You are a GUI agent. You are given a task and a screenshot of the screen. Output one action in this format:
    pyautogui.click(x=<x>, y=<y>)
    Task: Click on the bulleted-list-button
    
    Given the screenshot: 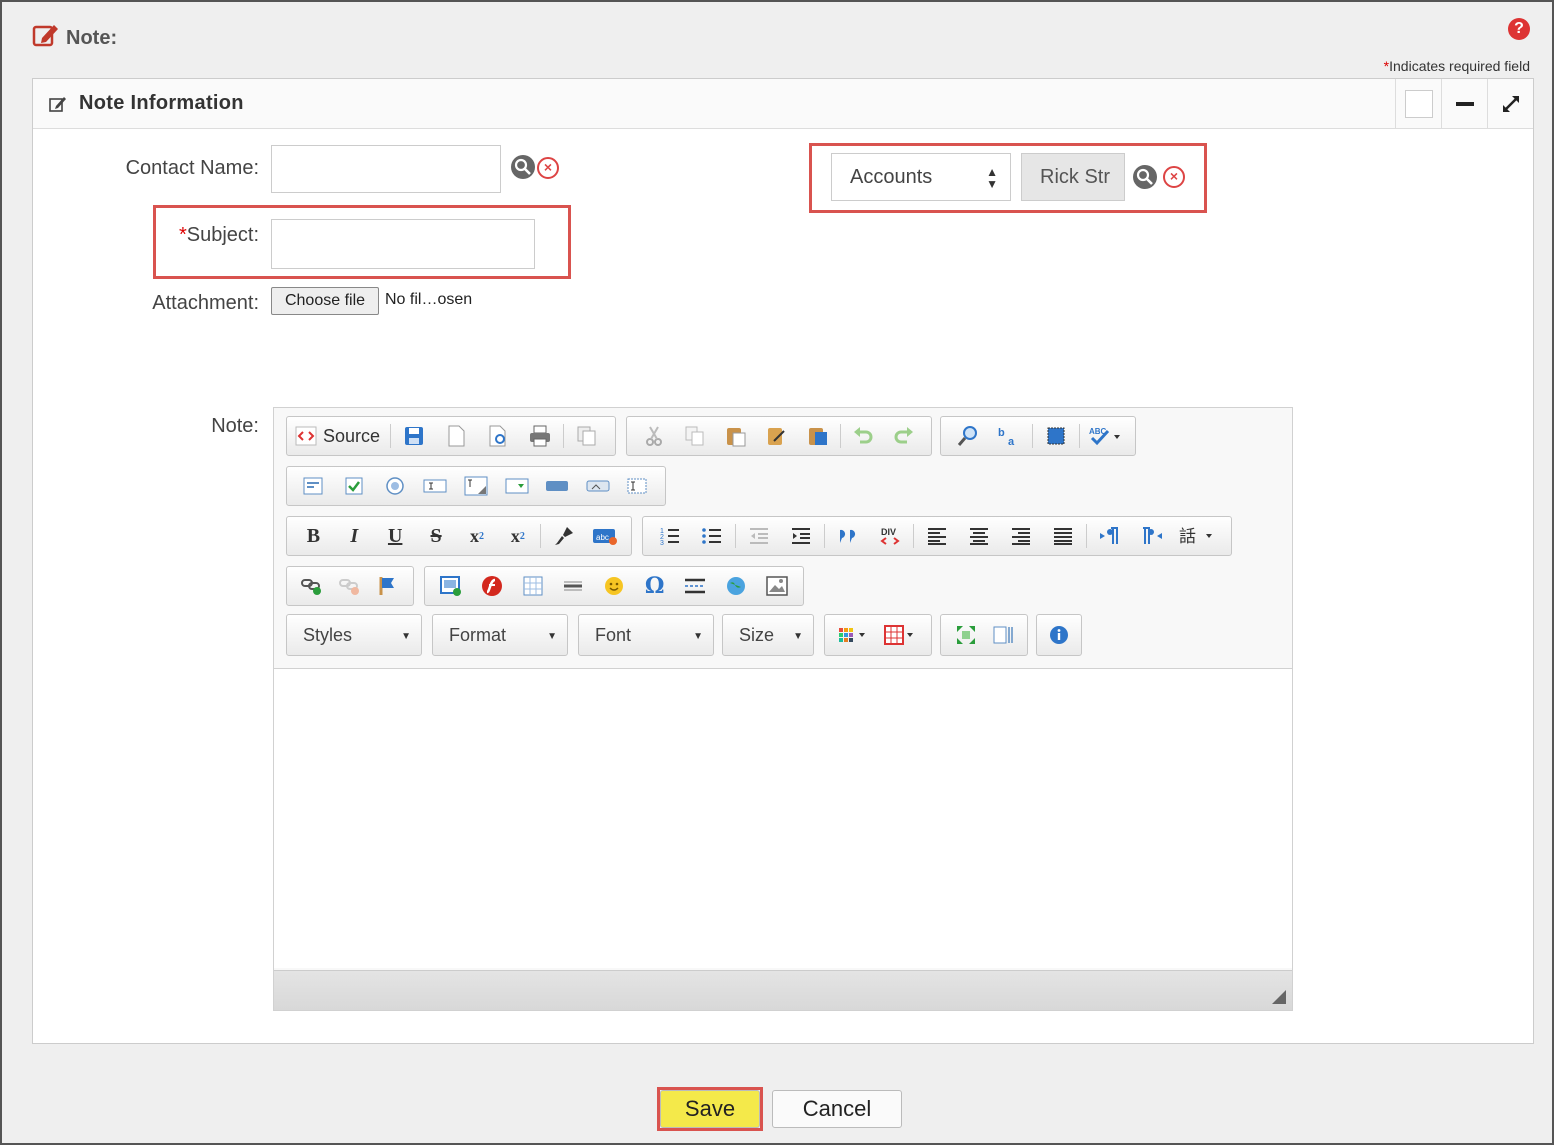 What is the action you would take?
    pyautogui.click(x=712, y=536)
    